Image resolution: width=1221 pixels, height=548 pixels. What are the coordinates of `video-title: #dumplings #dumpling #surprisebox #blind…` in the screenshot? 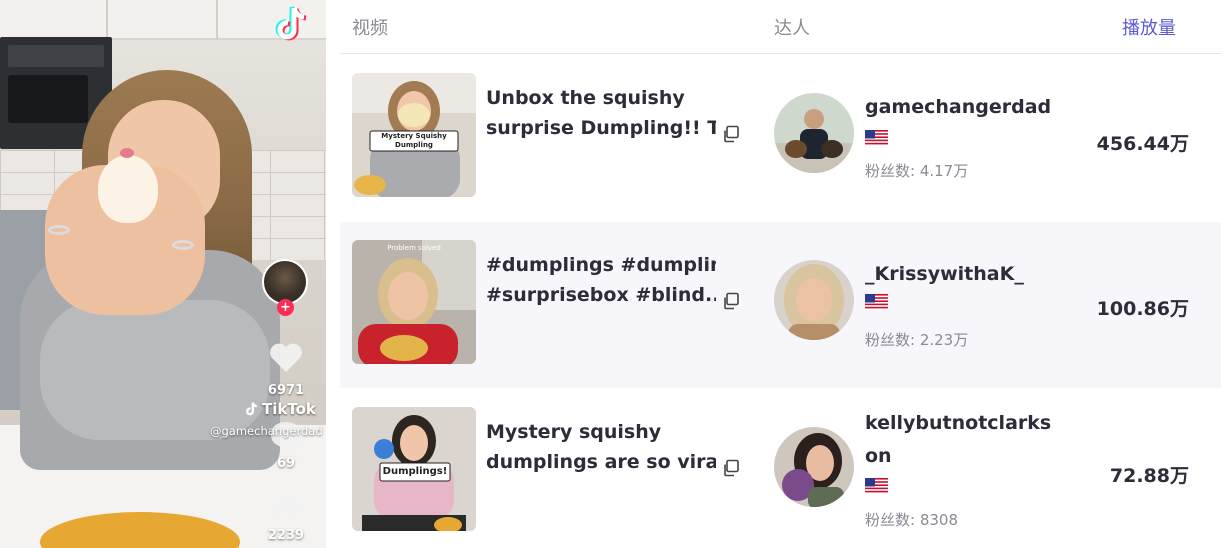 It's located at (601, 280).